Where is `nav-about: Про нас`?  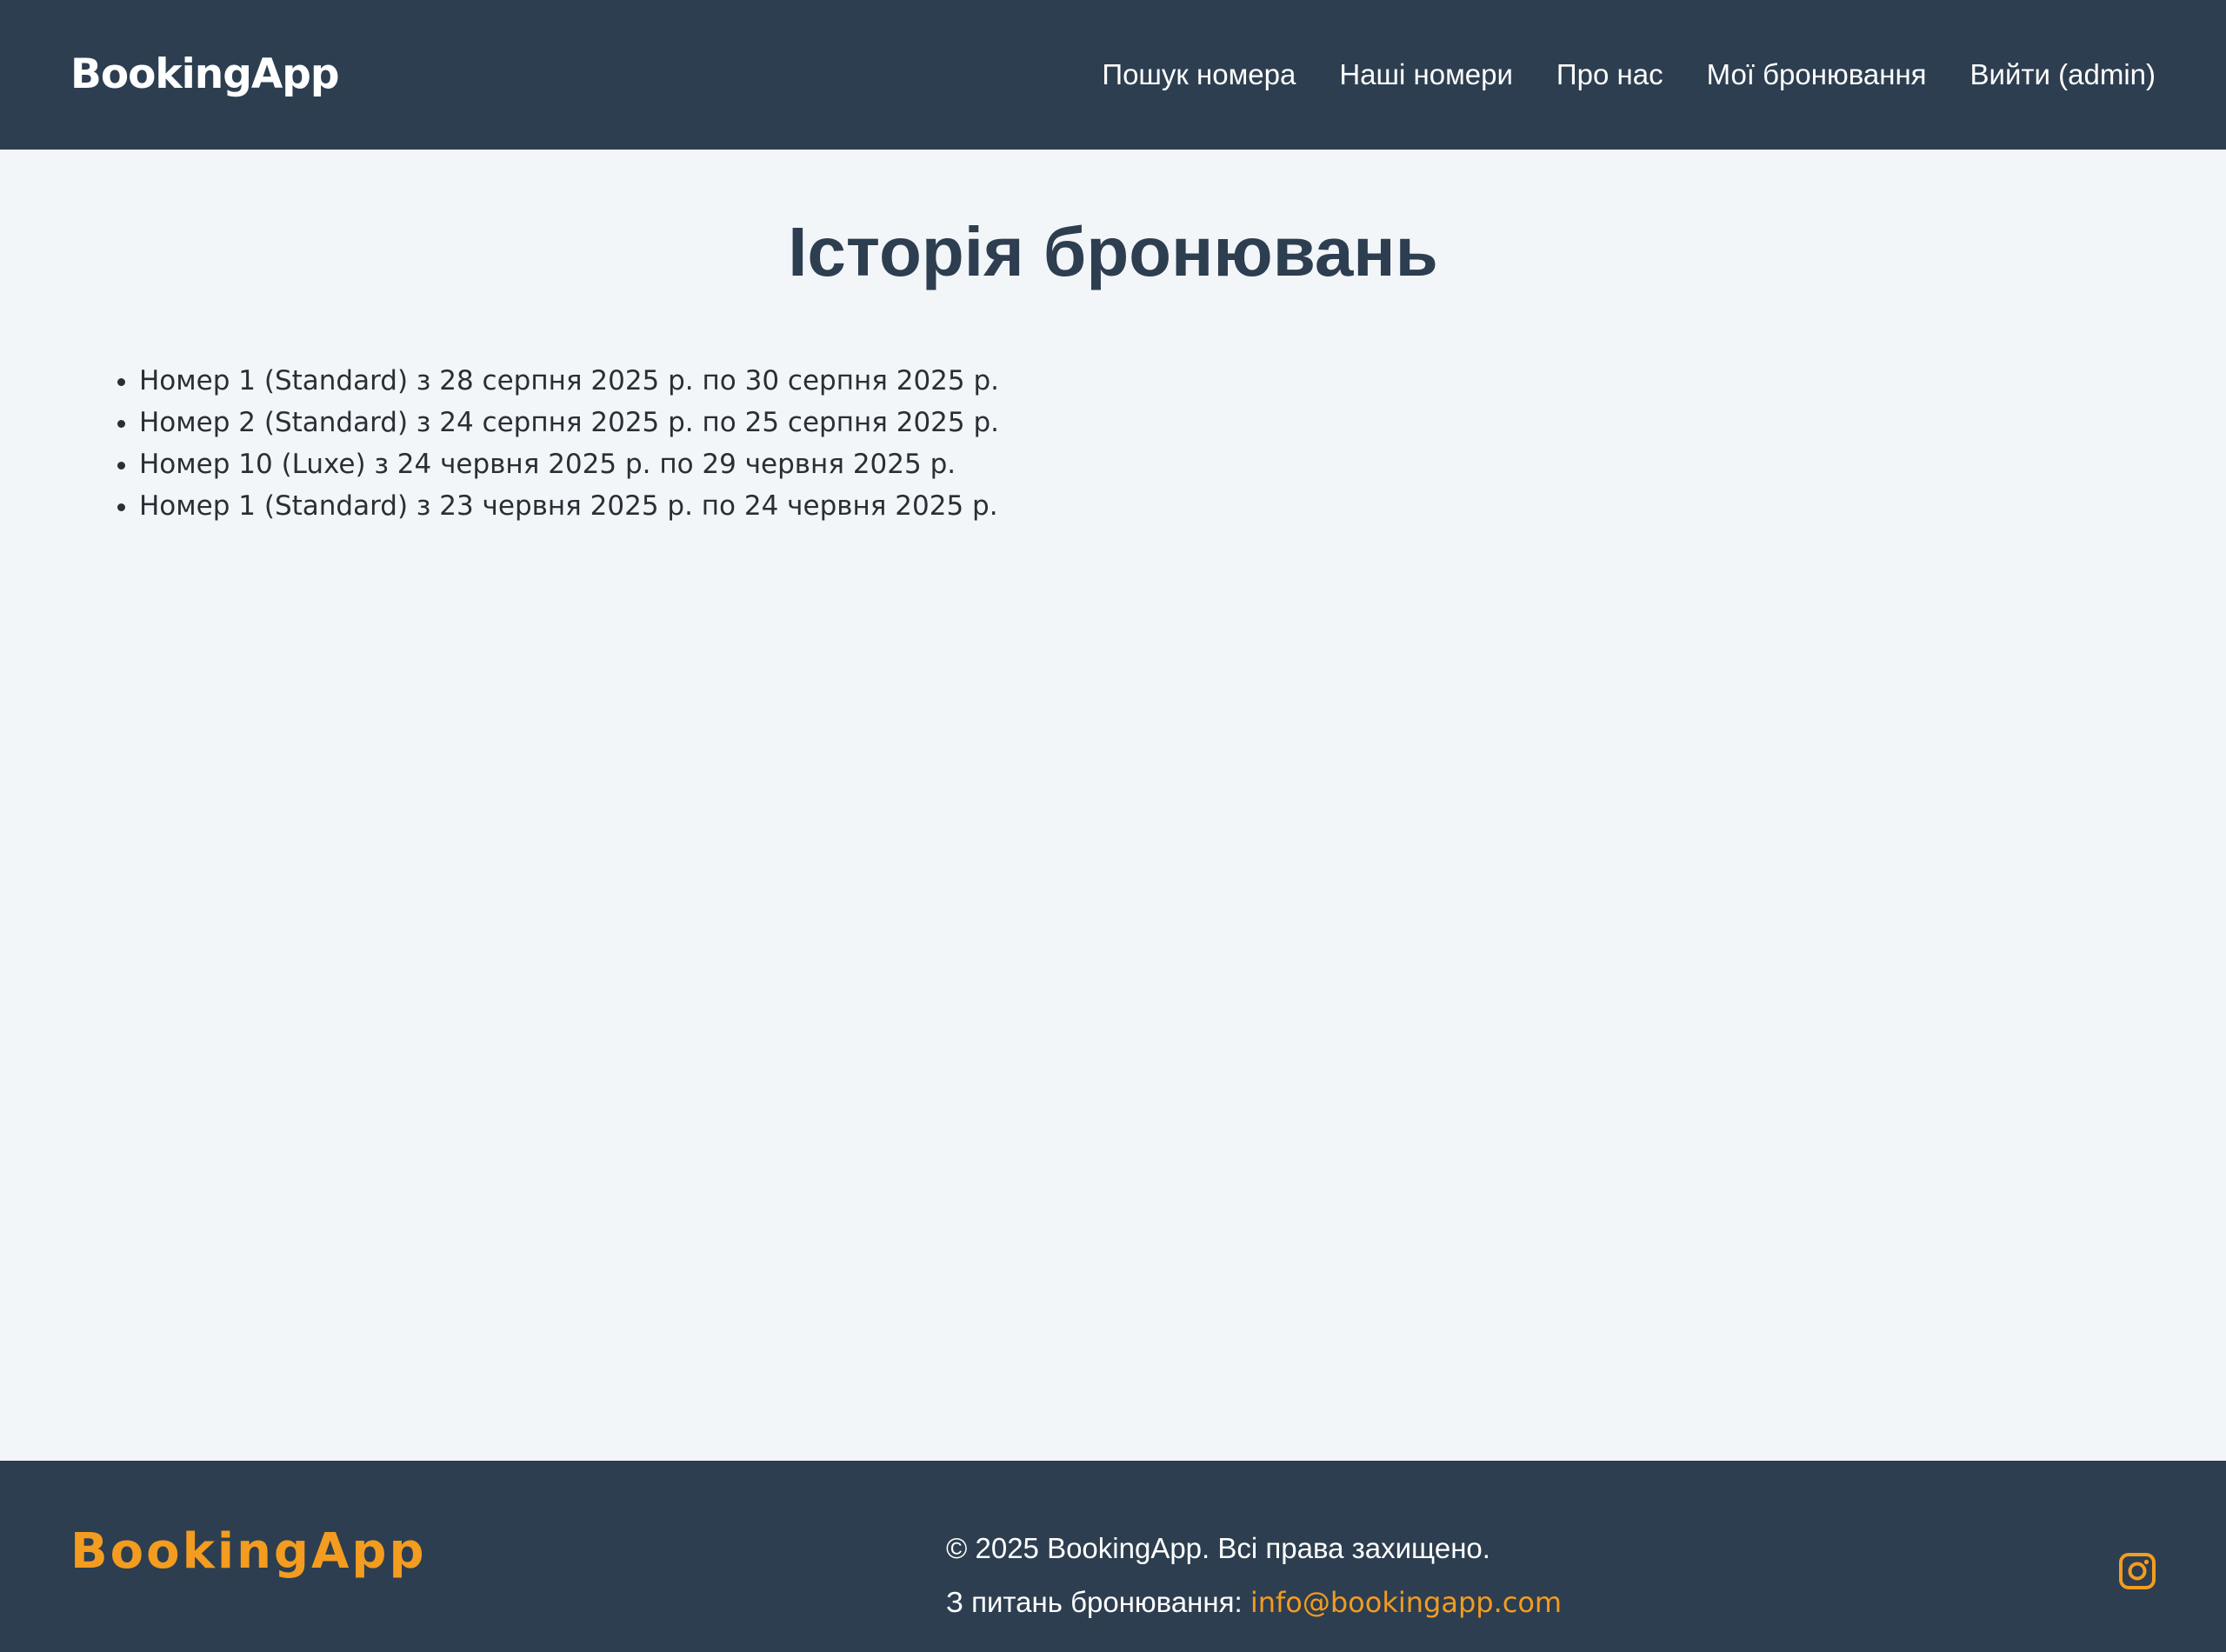 nav-about: Про нас is located at coordinates (1609, 74).